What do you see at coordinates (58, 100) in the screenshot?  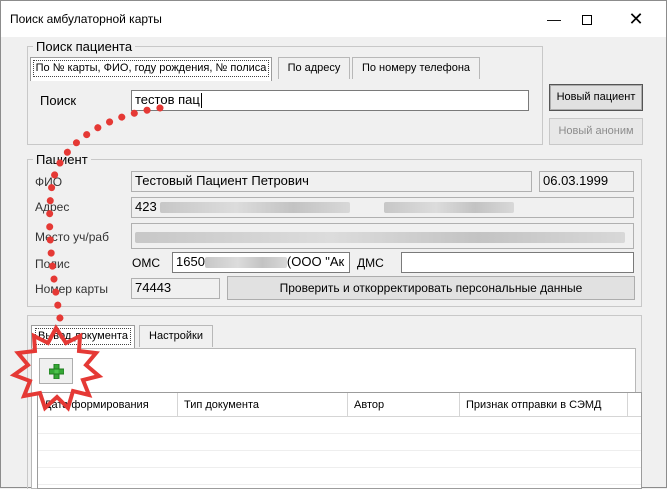 I see `search-label: Поиск` at bounding box center [58, 100].